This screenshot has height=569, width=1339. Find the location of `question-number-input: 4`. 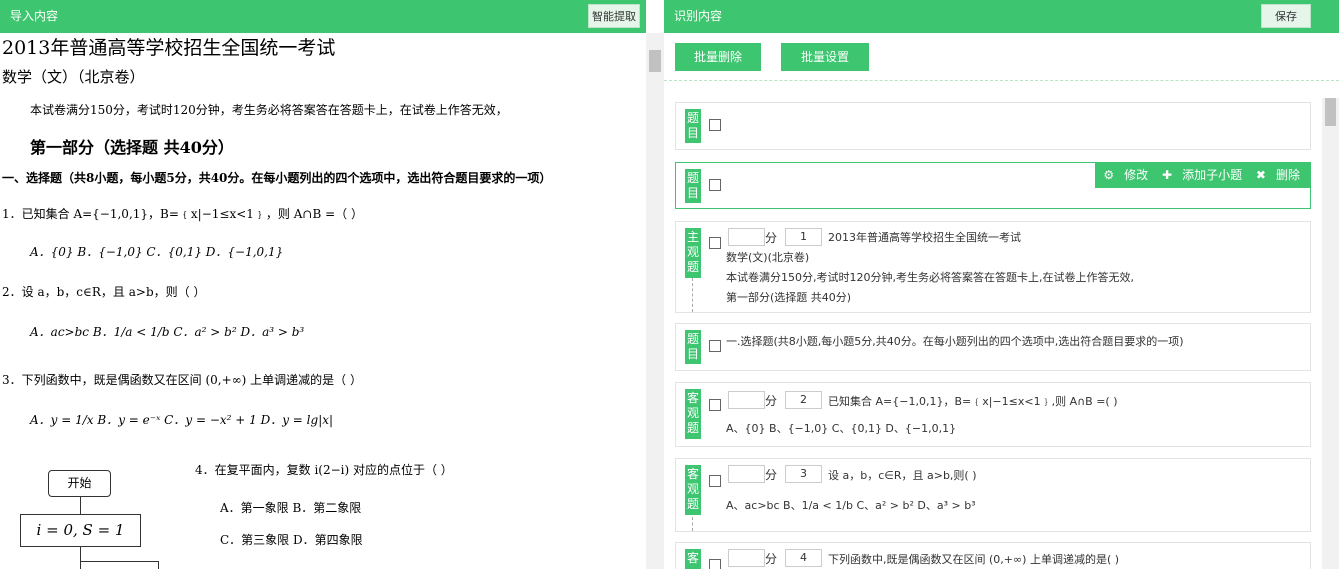

question-number-input: 4 is located at coordinates (803, 558).